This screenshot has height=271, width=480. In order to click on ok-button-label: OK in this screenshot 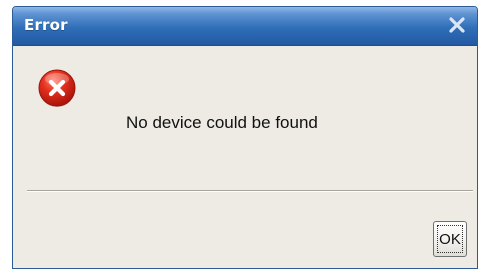, I will do `click(450, 239)`.